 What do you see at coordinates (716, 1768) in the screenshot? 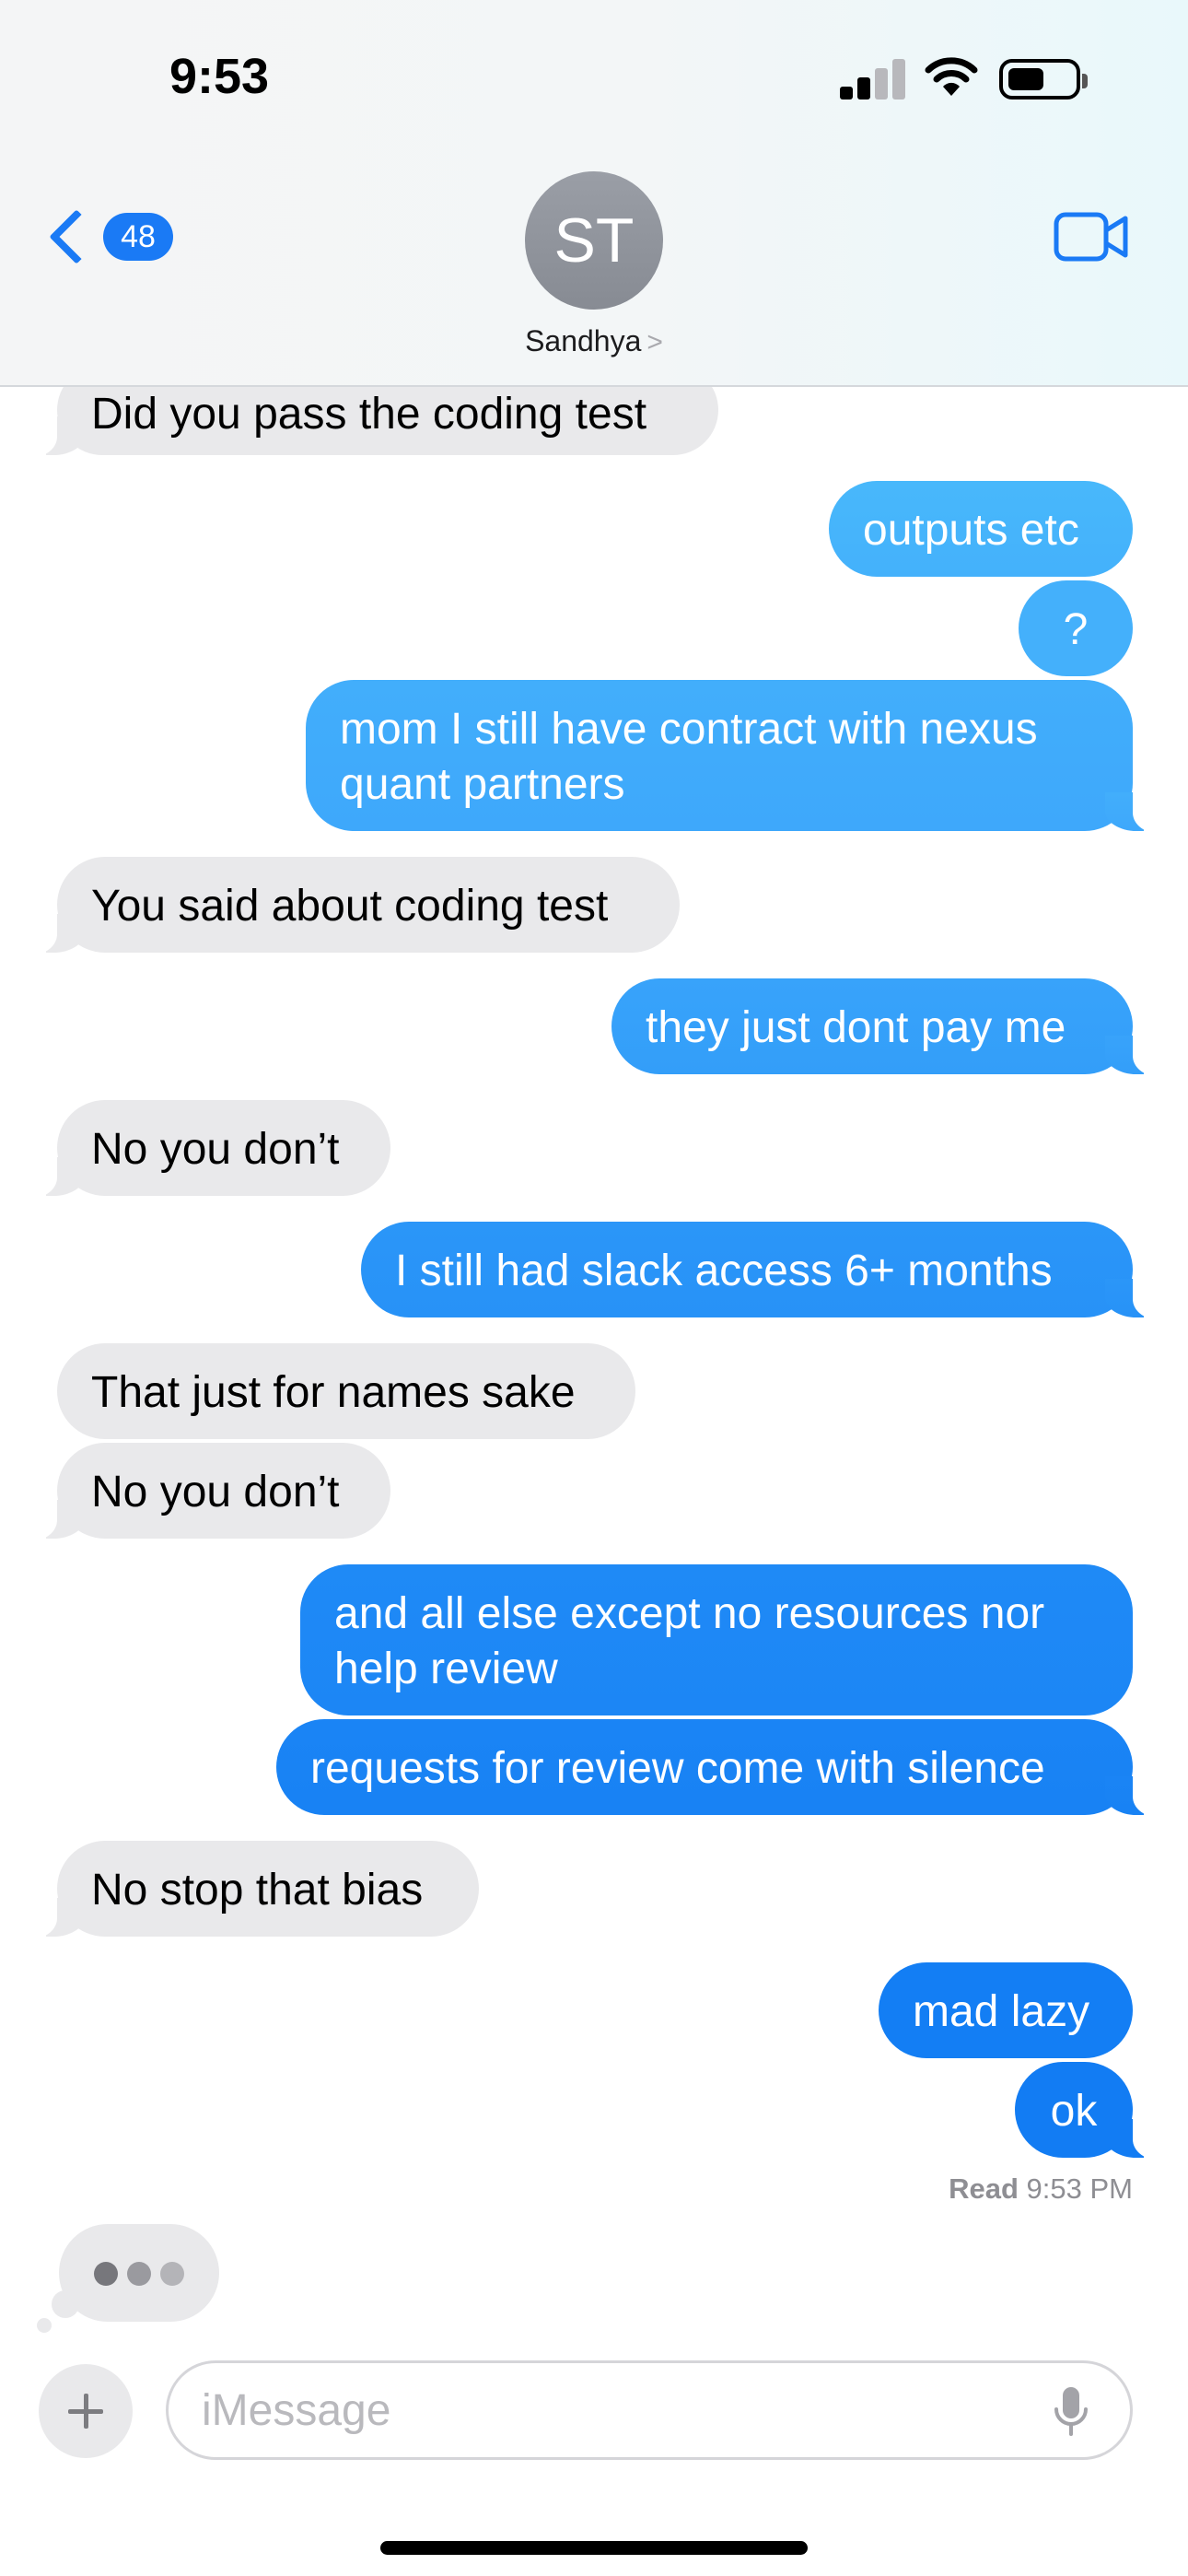
I see `outgoing-message: requests for review come with silence` at bounding box center [716, 1768].